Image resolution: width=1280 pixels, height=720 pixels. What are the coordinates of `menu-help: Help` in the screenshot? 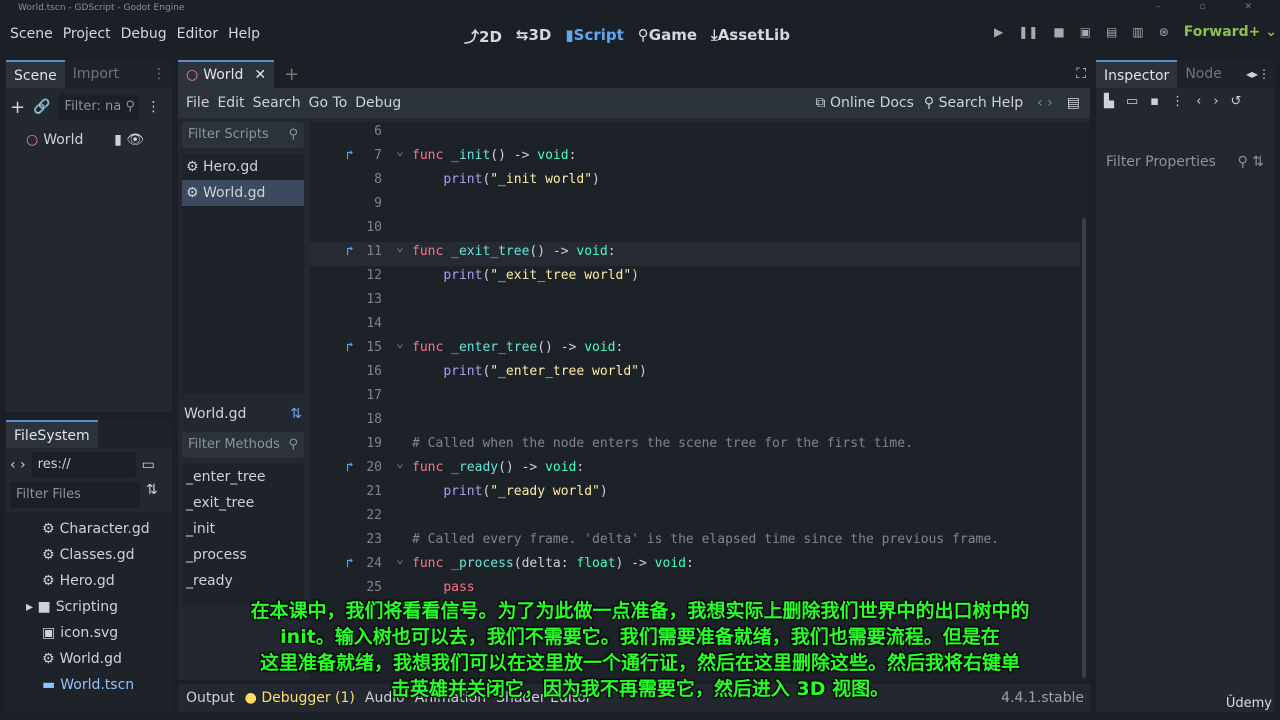 It's located at (244, 34).